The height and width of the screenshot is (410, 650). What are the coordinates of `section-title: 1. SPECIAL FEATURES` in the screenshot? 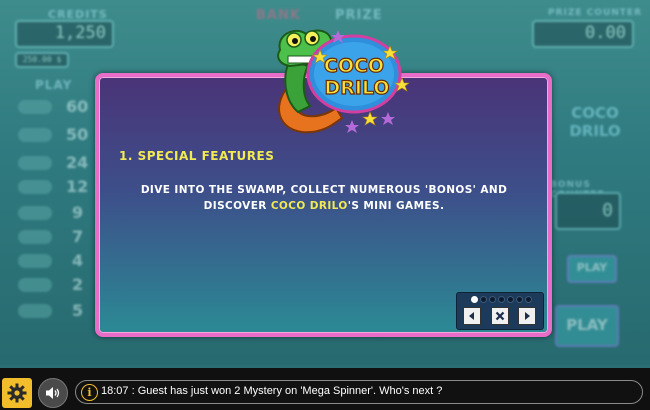 It's located at (197, 156).